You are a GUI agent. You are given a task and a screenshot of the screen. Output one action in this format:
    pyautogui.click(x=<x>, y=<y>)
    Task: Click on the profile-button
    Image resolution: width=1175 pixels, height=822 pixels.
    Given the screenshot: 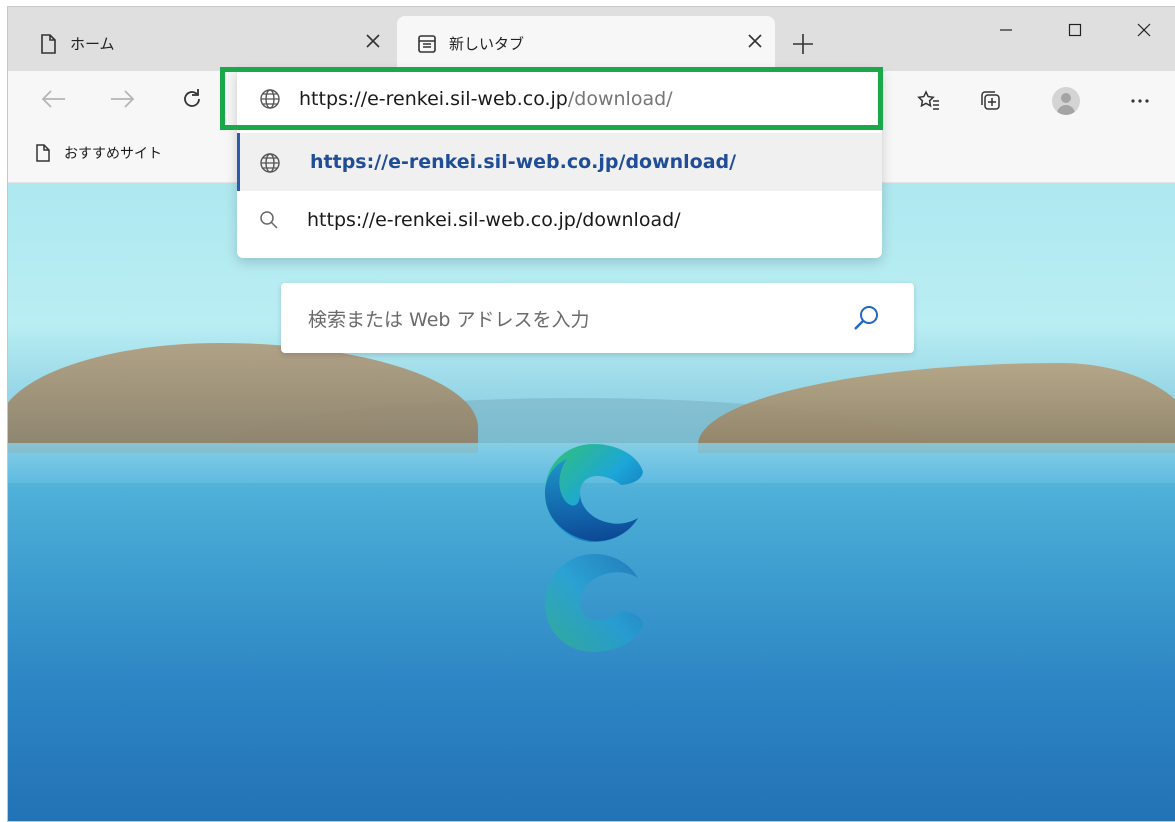 What is the action you would take?
    pyautogui.click(x=1066, y=101)
    